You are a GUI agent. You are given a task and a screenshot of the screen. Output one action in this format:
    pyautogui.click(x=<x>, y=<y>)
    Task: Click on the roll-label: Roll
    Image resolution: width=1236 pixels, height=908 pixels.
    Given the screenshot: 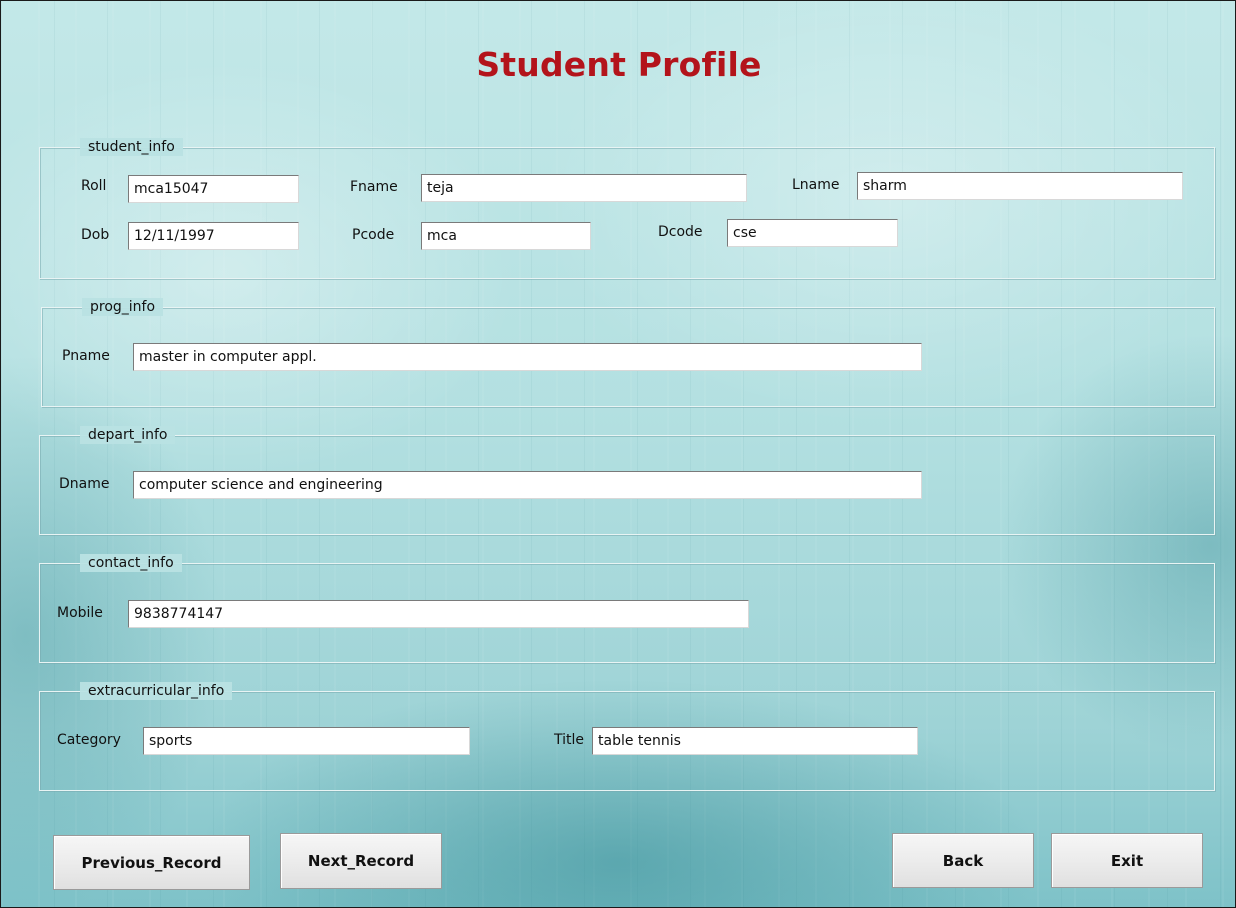 What is the action you would take?
    pyautogui.click(x=94, y=186)
    